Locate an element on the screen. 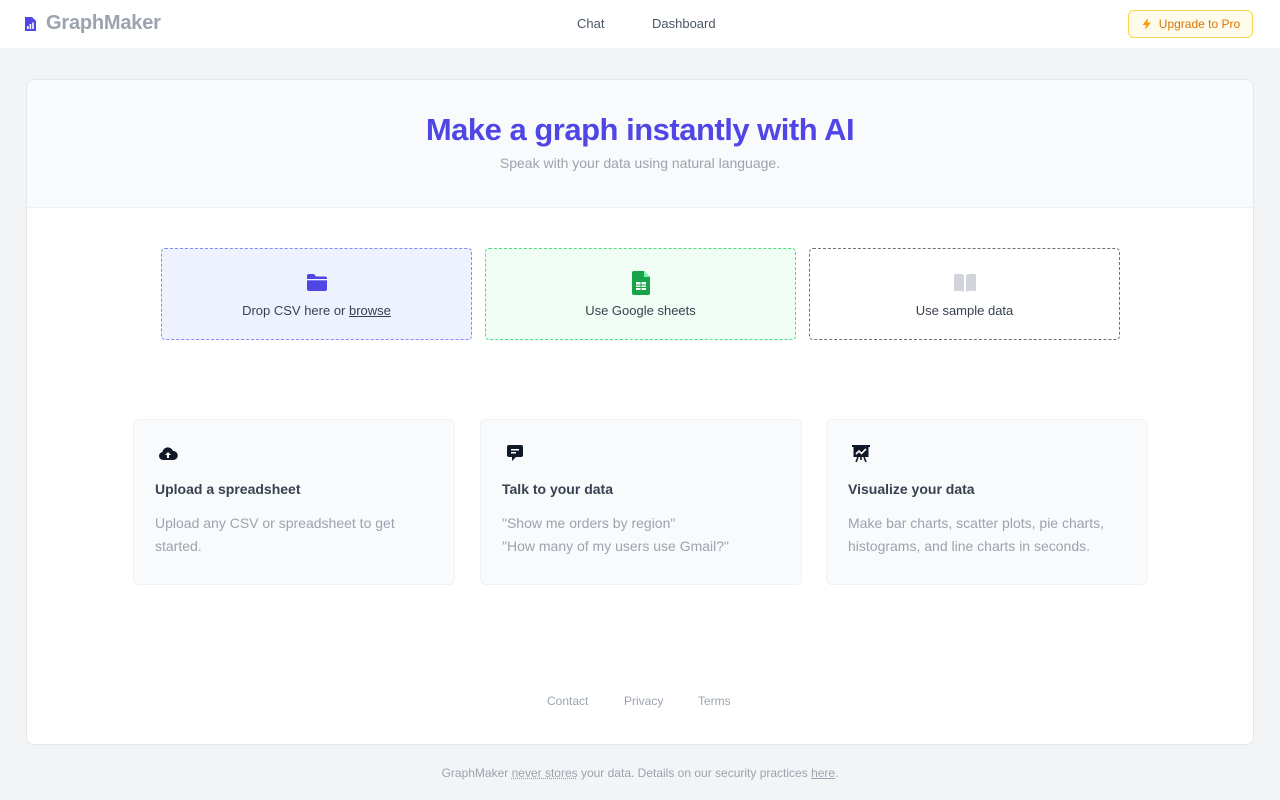 This screenshot has width=1280, height=800. nav-link-dashboard: Dashboard is located at coordinates (684, 23).